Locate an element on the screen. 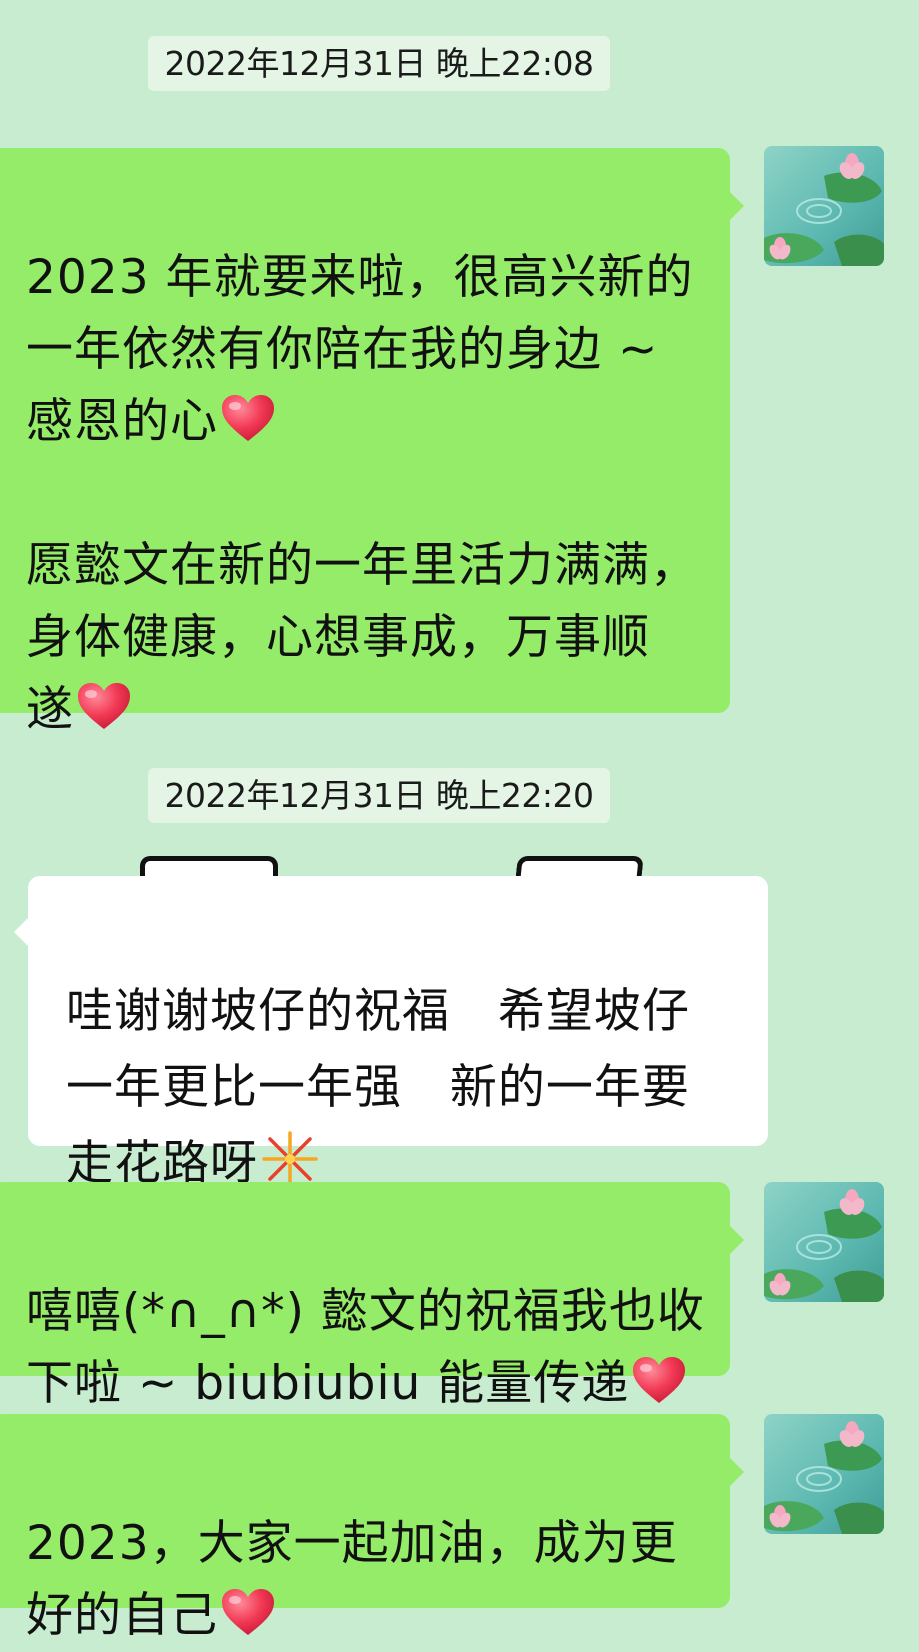 Image resolution: width=919 pixels, height=1652 pixels. message-line: 嘻嘻(*∩_∩*) 懿文的祝福我也收 is located at coordinates (365, 1311).